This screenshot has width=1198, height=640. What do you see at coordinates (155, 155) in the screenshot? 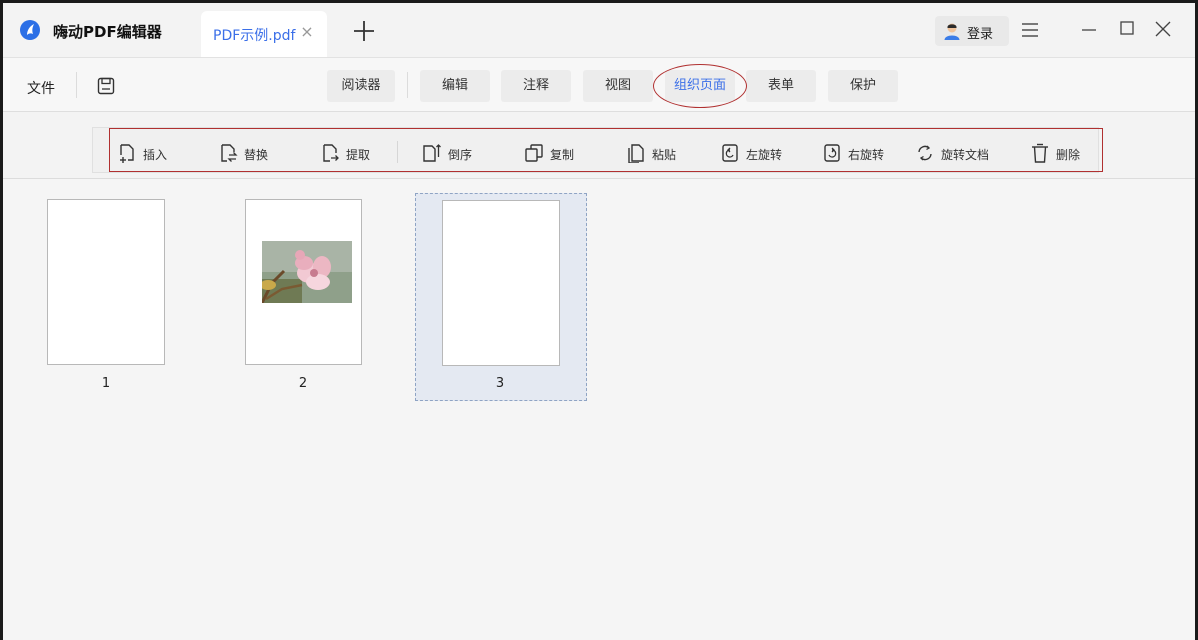
I see `insert-label: 插入` at bounding box center [155, 155].